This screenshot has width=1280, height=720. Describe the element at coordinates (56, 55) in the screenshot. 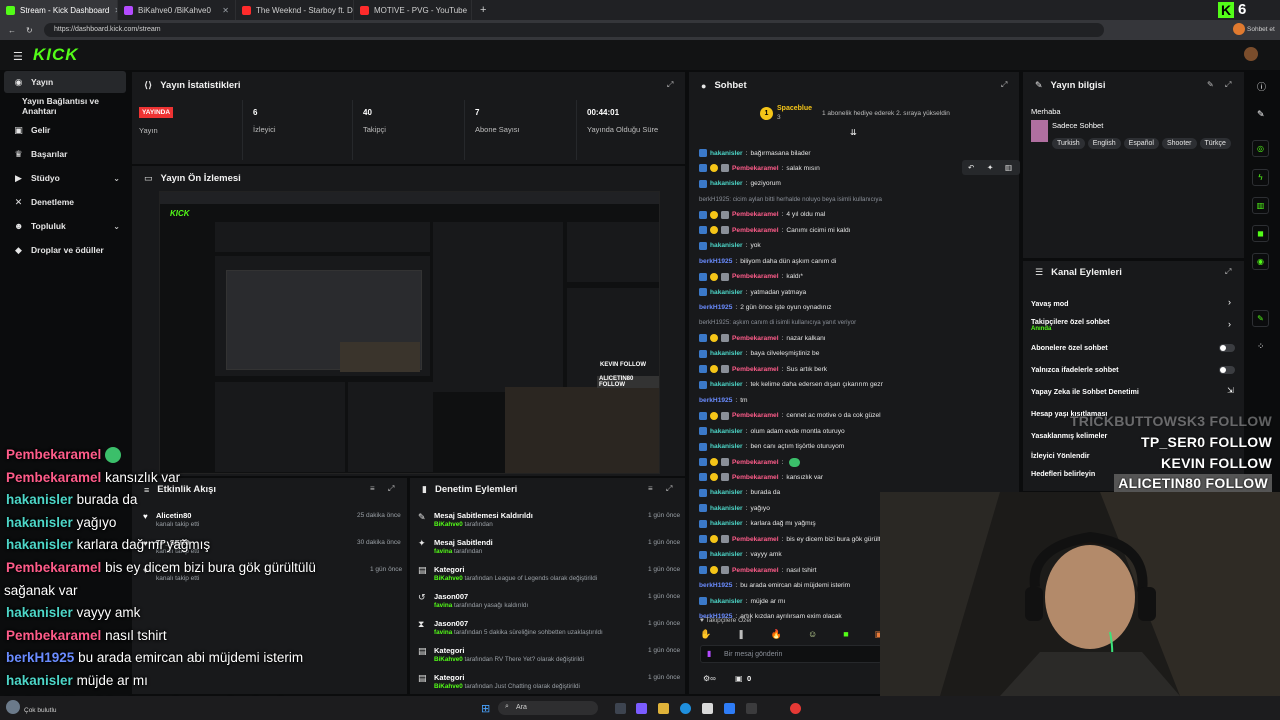

I see `kick-logo: KICK` at that location.